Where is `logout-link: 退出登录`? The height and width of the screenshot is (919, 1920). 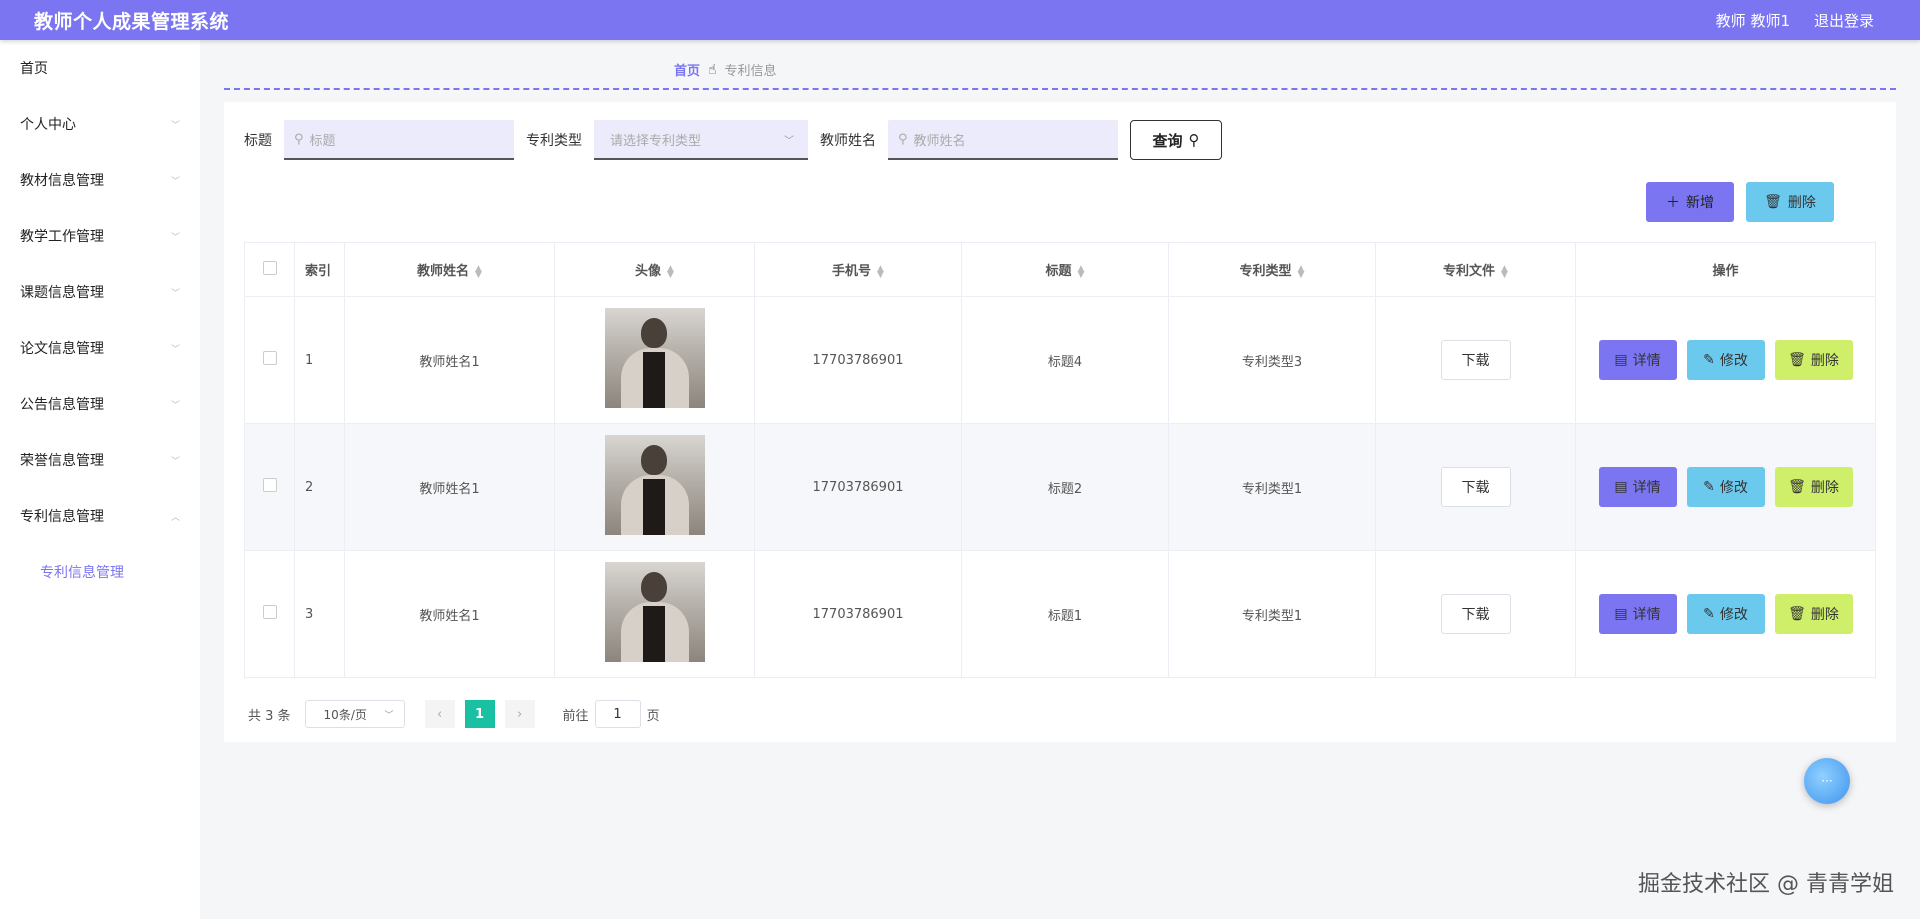 logout-link: 退出登录 is located at coordinates (1844, 20).